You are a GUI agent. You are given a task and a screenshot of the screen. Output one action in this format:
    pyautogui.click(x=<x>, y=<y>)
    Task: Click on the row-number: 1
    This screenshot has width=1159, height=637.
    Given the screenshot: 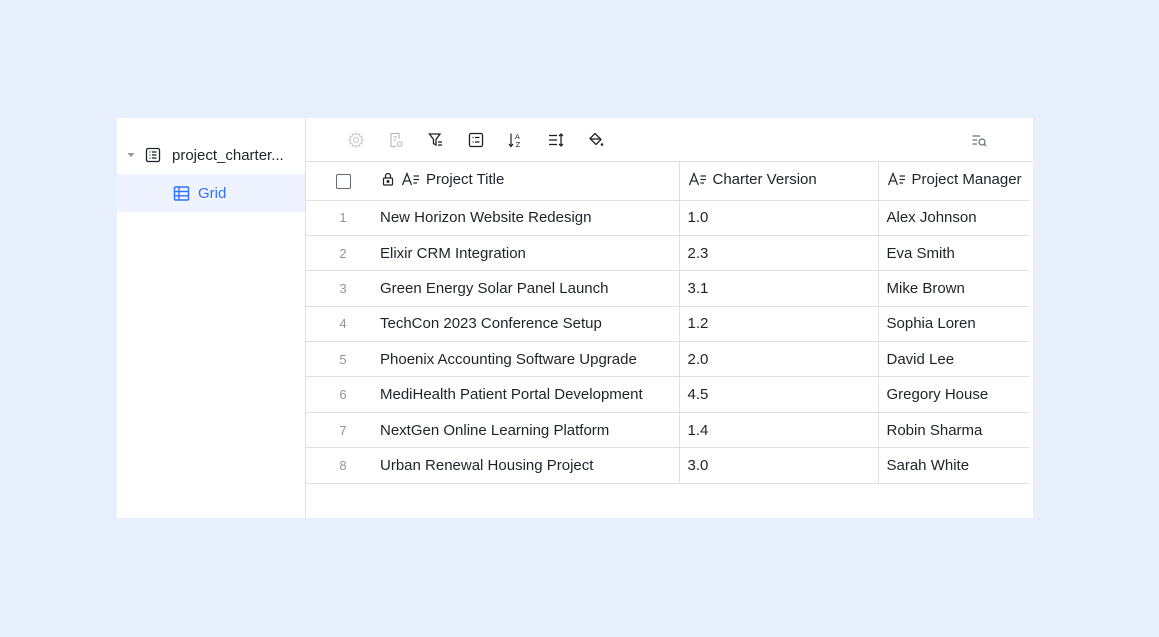 What is the action you would take?
    pyautogui.click(x=343, y=218)
    